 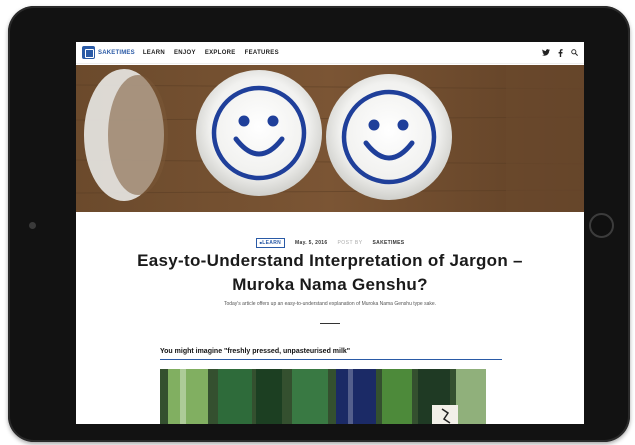 I want to click on facebook-icon, so click(x=560, y=52).